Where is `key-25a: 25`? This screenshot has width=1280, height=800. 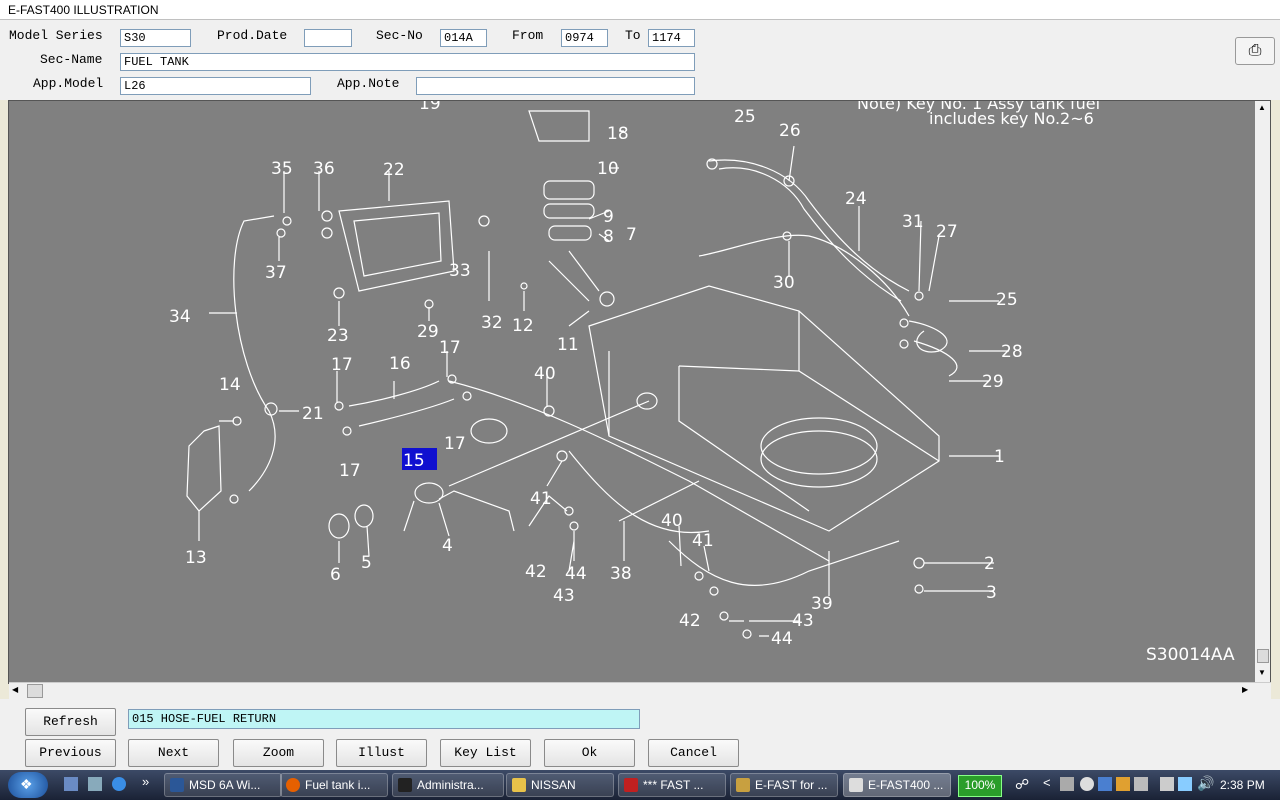
key-25a: 25 is located at coordinates (745, 117).